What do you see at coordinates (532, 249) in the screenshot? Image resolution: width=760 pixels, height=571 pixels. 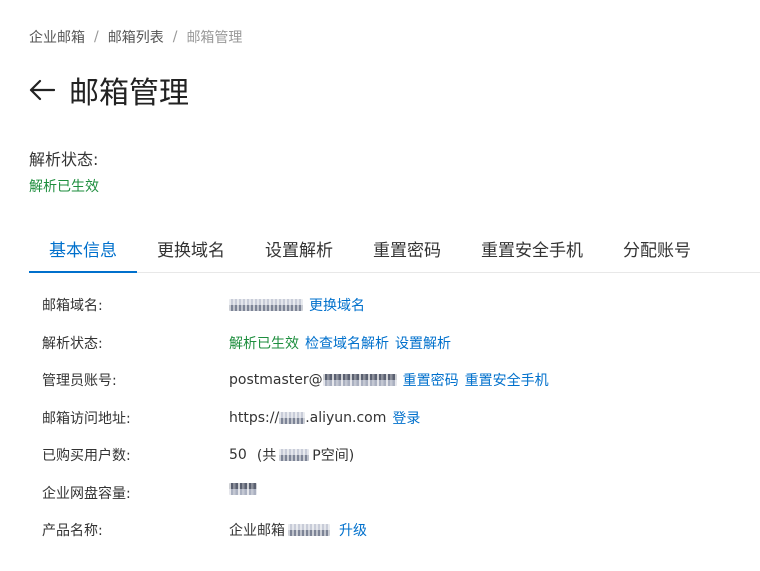 I see `tab-reset-security-phone: 重置安全手机` at bounding box center [532, 249].